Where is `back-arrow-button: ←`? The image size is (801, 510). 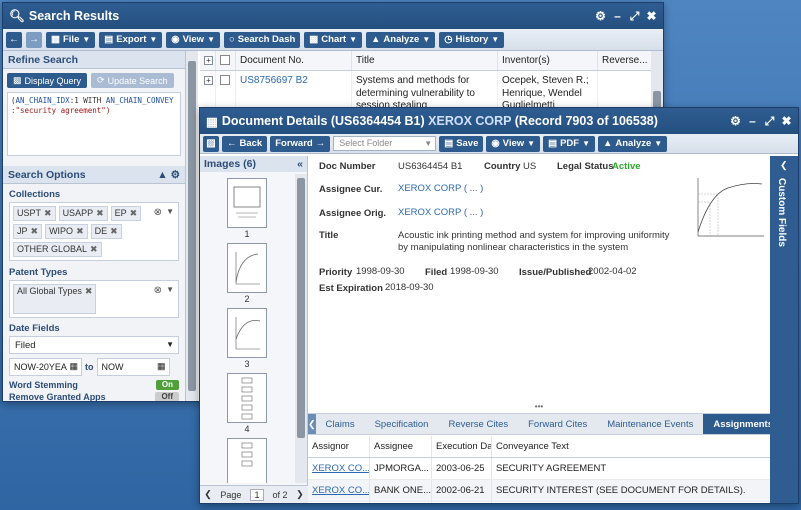 back-arrow-button: ← is located at coordinates (14, 39).